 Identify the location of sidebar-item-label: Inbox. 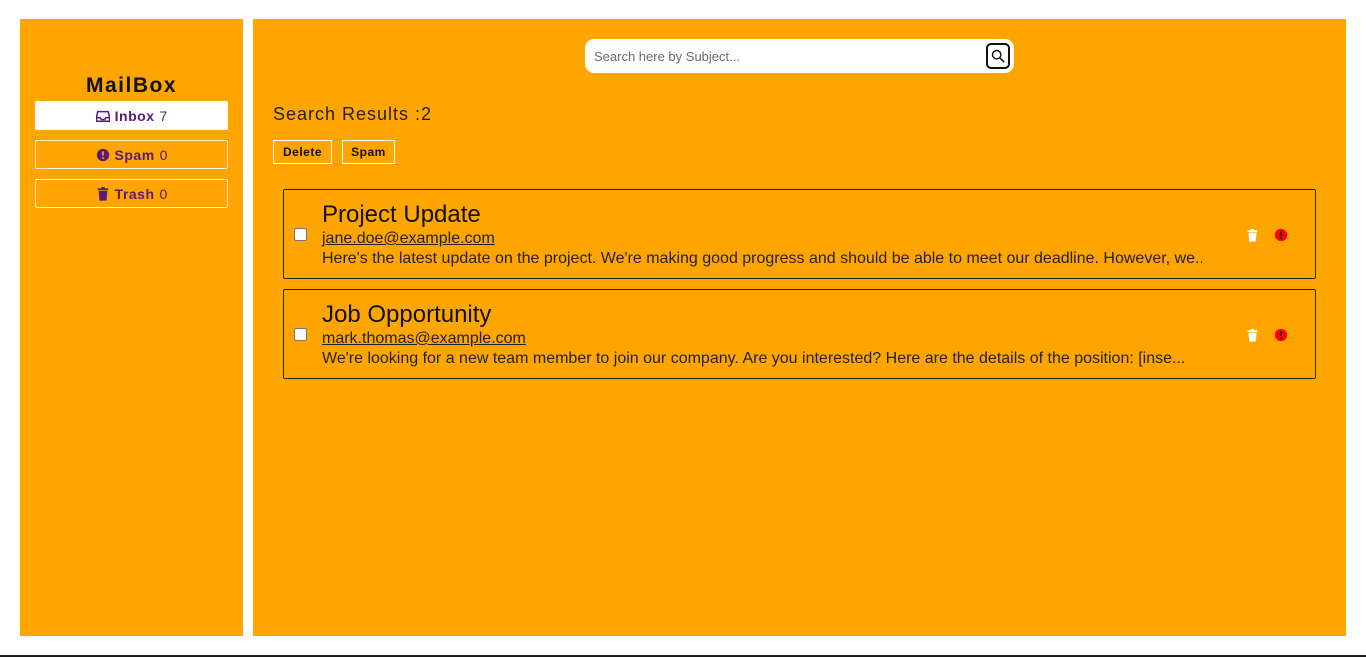
(134, 115).